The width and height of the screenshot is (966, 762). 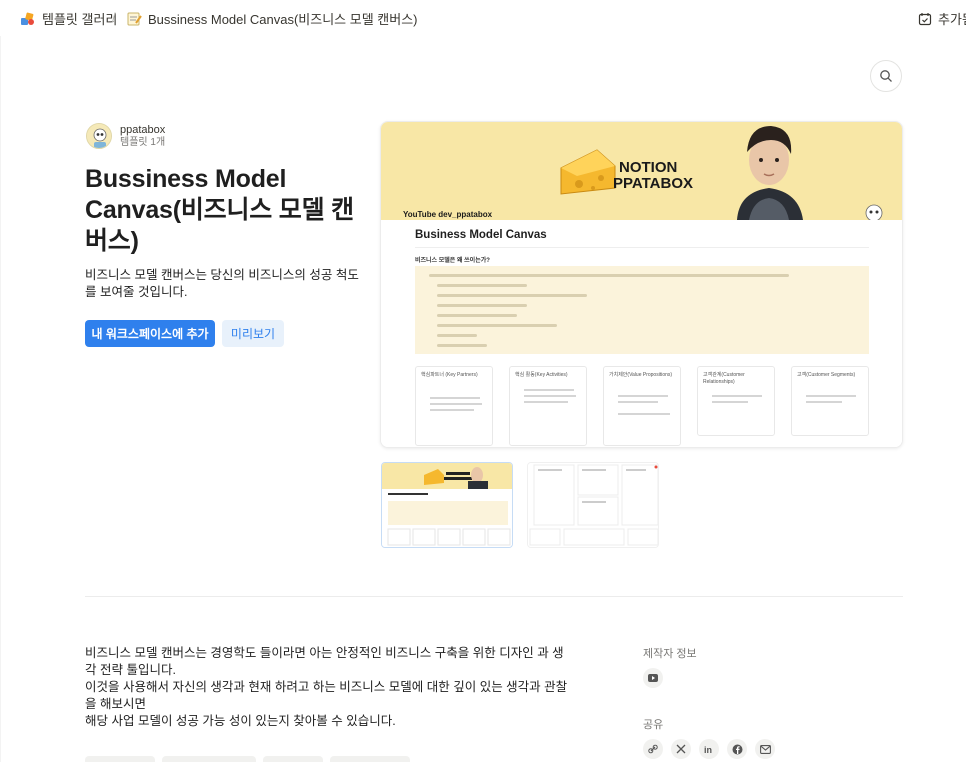 What do you see at coordinates (481, 235) in the screenshot?
I see `preview-page-title: Business Model Canvas` at bounding box center [481, 235].